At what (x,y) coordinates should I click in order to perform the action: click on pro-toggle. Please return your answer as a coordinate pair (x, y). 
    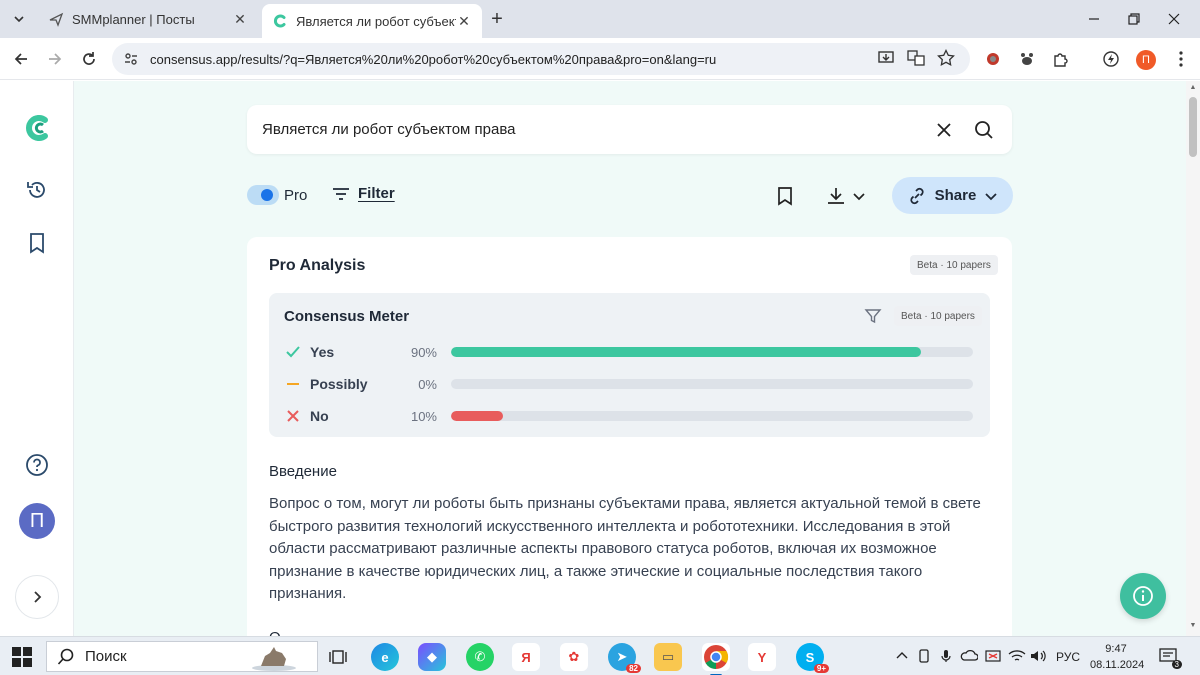
    Looking at the image, I should click on (263, 195).